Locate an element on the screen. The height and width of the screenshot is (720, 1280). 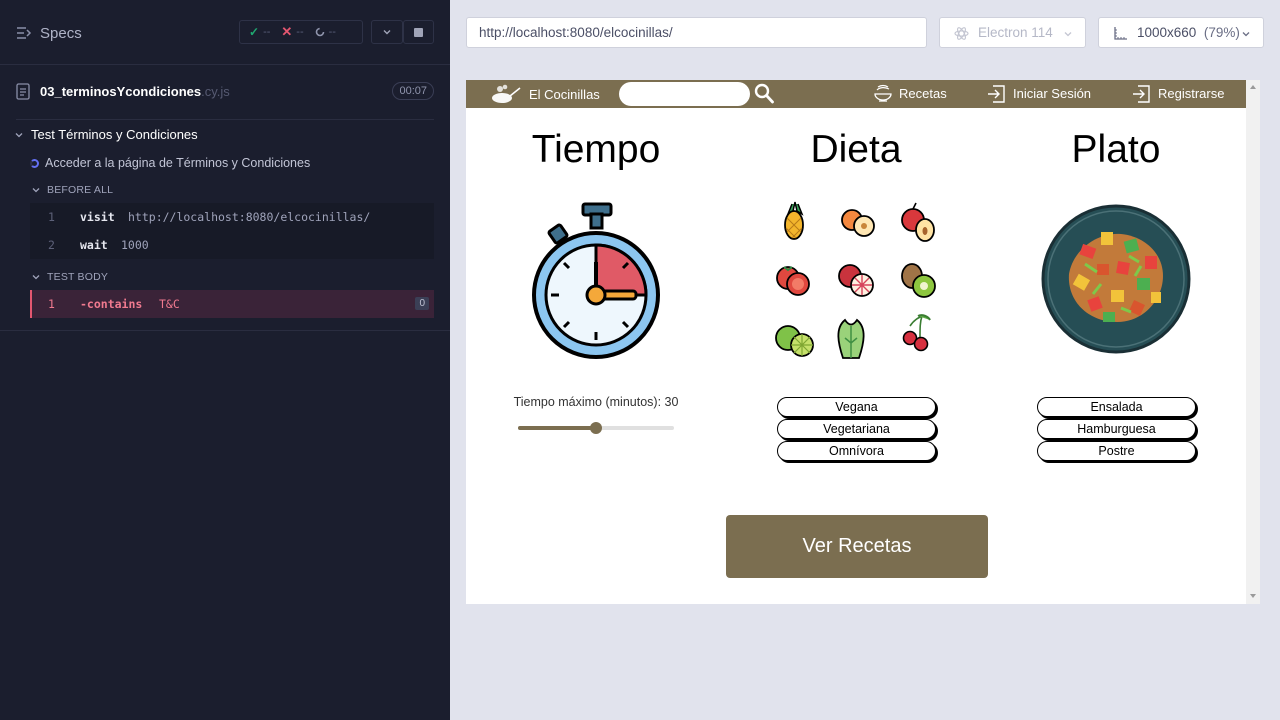
command-arg: http://localhost:8080/elcocinillas/ is located at coordinates (249, 217).